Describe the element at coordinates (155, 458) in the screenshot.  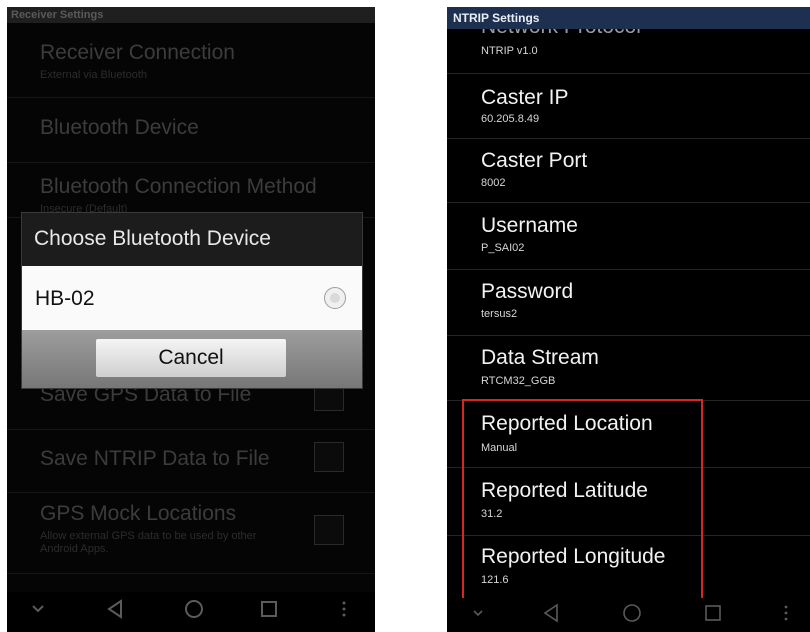
I see `setting-title: Save NTRIP Data to File` at that location.